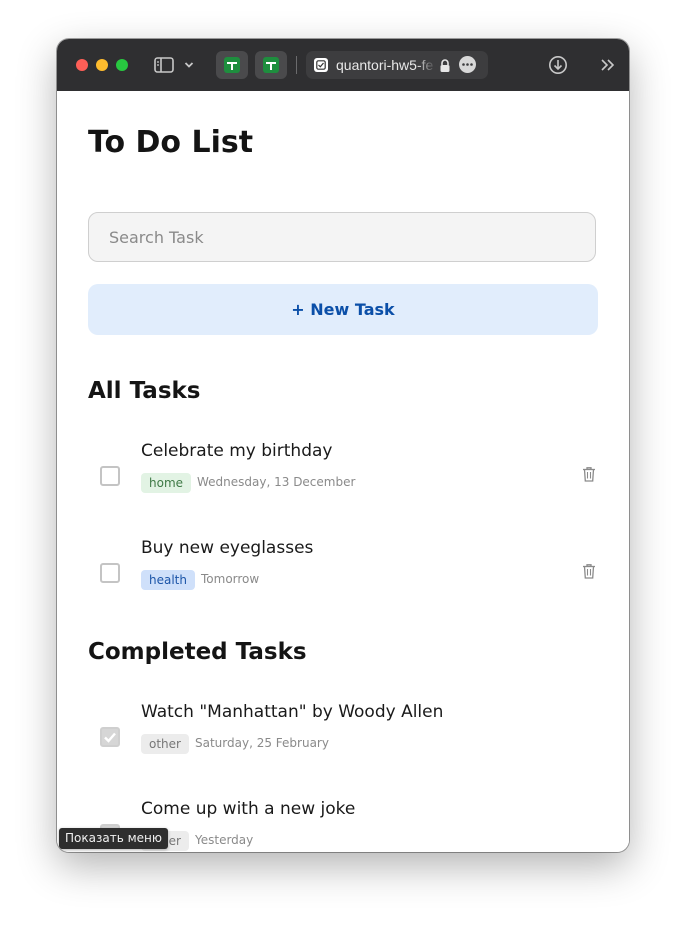 This screenshot has width=686, height=927. Describe the element at coordinates (558, 65) in the screenshot. I see `download-icon` at that location.